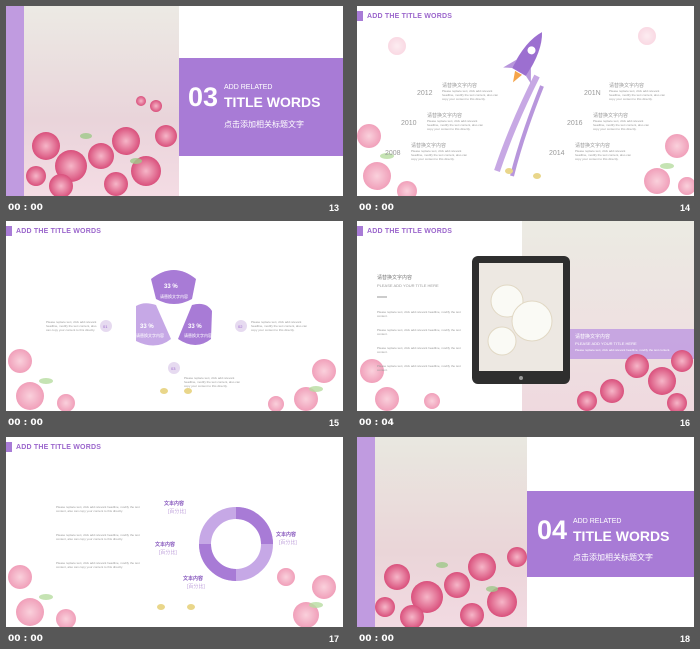 This screenshot has width=700, height=649. What do you see at coordinates (174, 422) in the screenshot?
I see `slide-15-status-bar: 00 : 00 15` at bounding box center [174, 422].